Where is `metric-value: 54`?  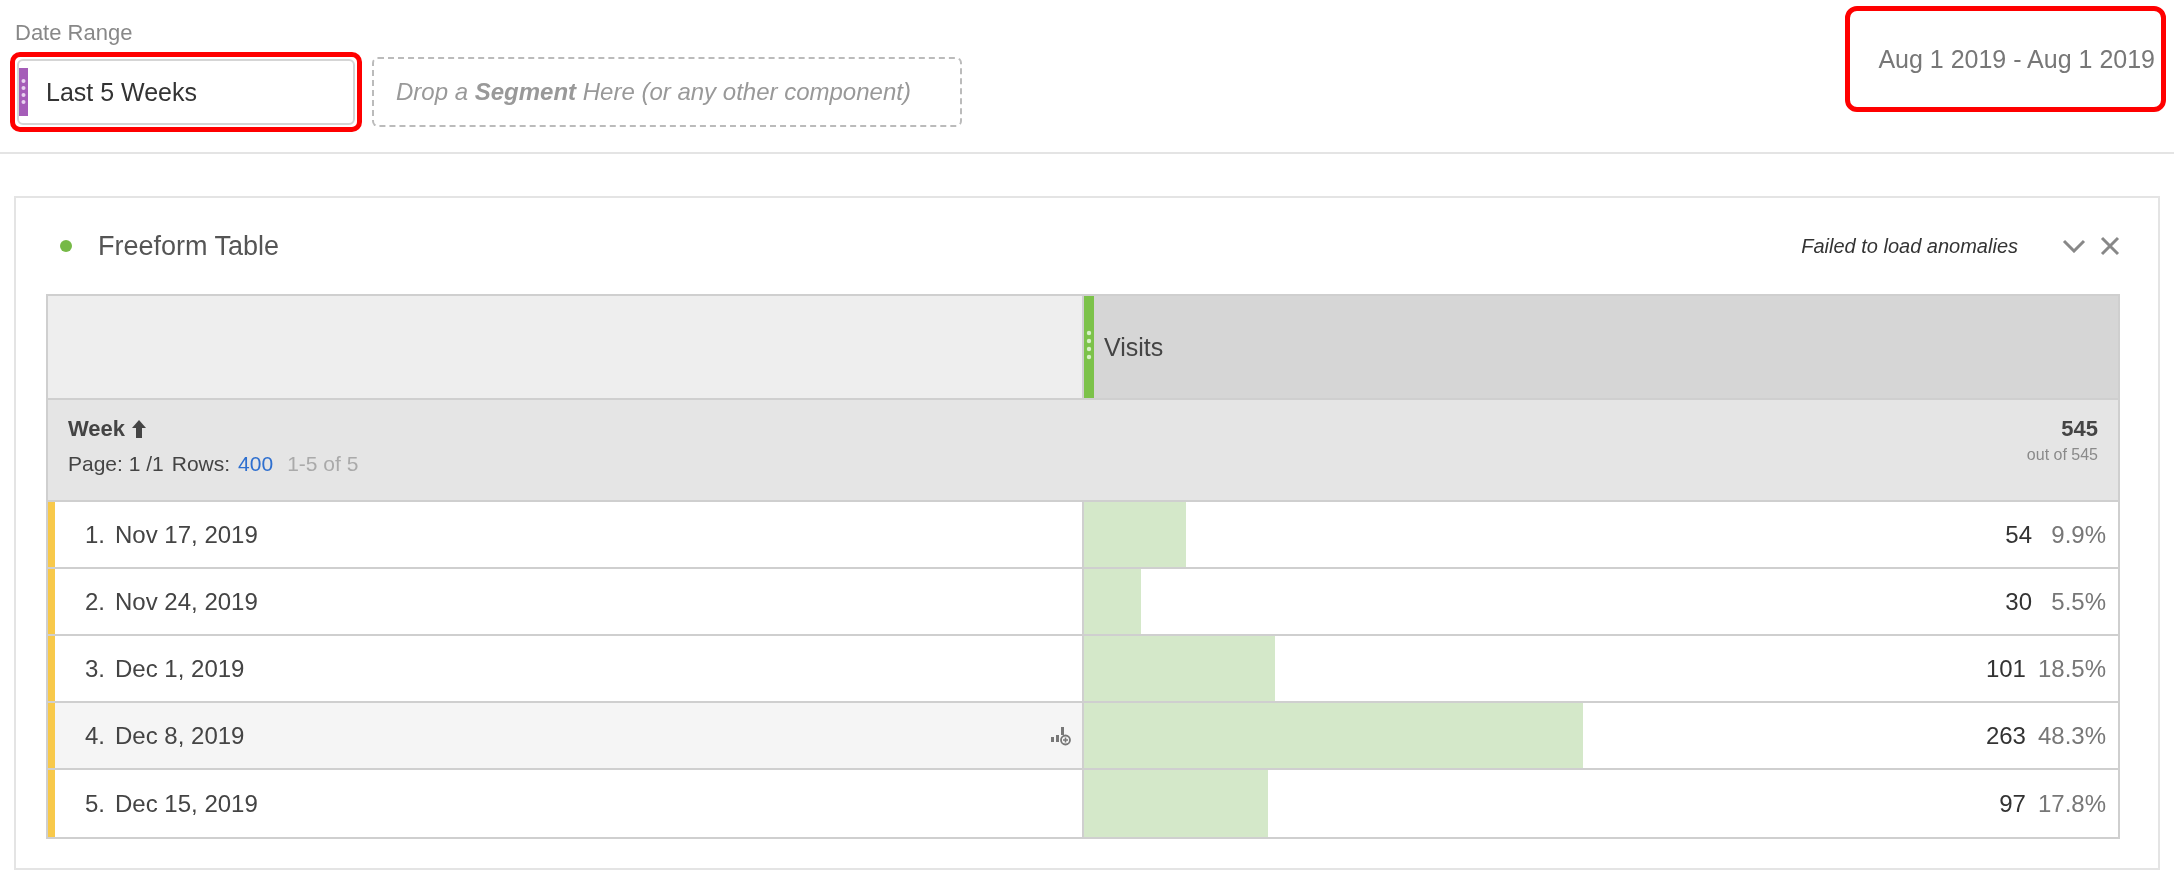
metric-value: 54 is located at coordinates (2018, 534).